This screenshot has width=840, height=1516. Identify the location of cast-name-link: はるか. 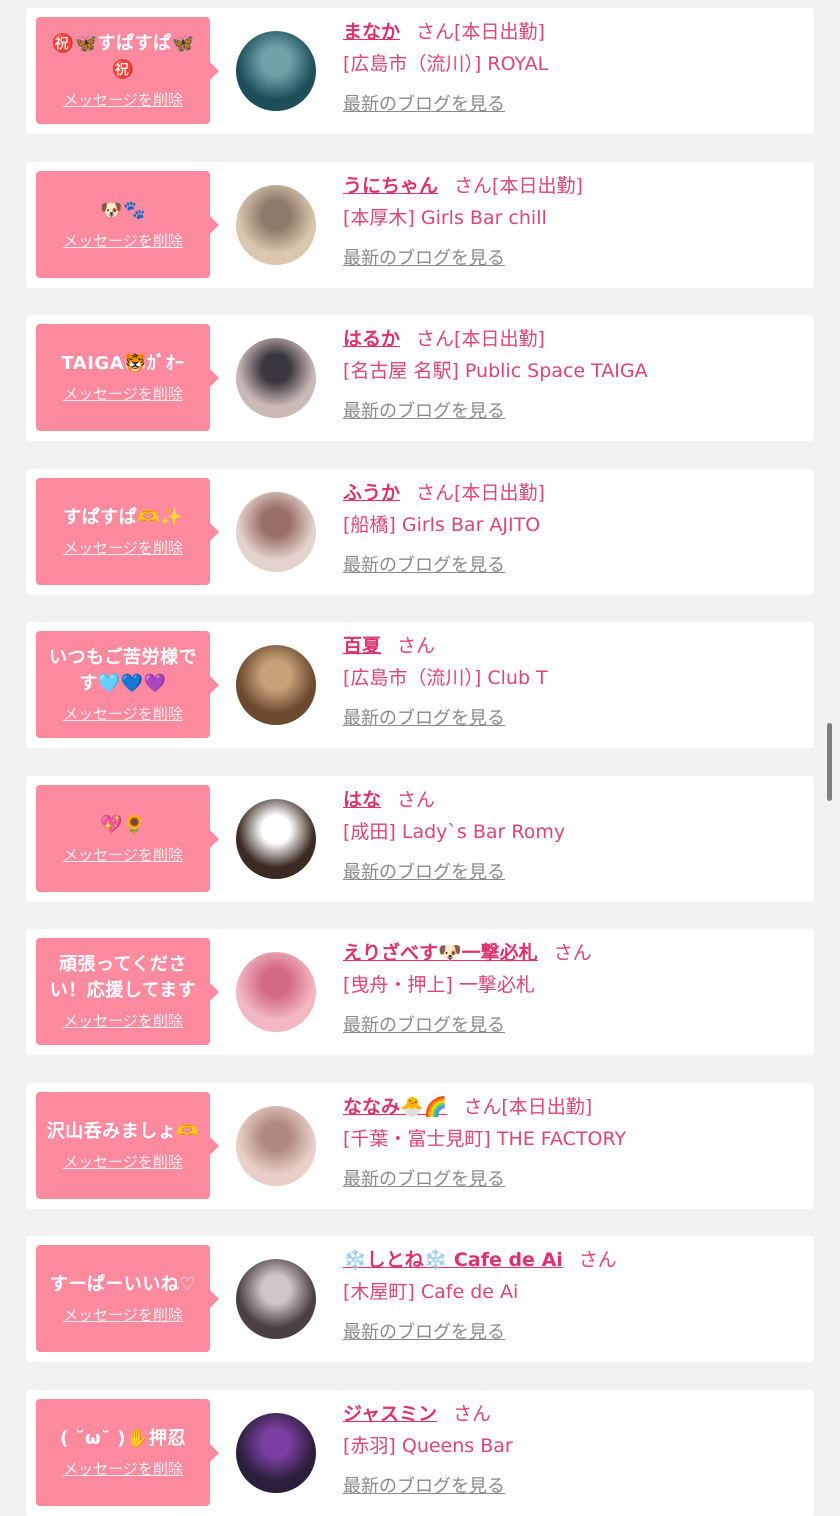
(371, 339).